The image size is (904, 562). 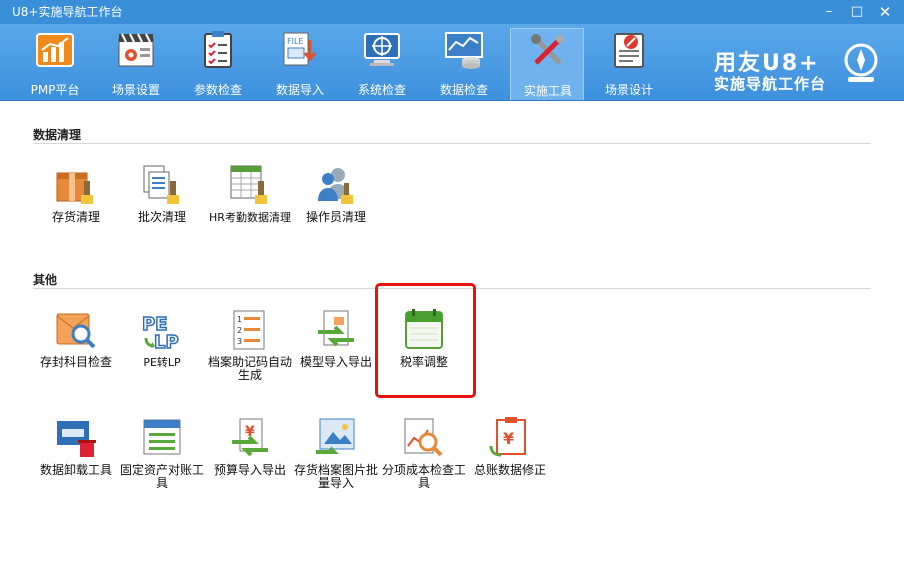 What do you see at coordinates (249, 461) in the screenshot?
I see `tool-budget-import-export: ¥ 预算导入导出` at bounding box center [249, 461].